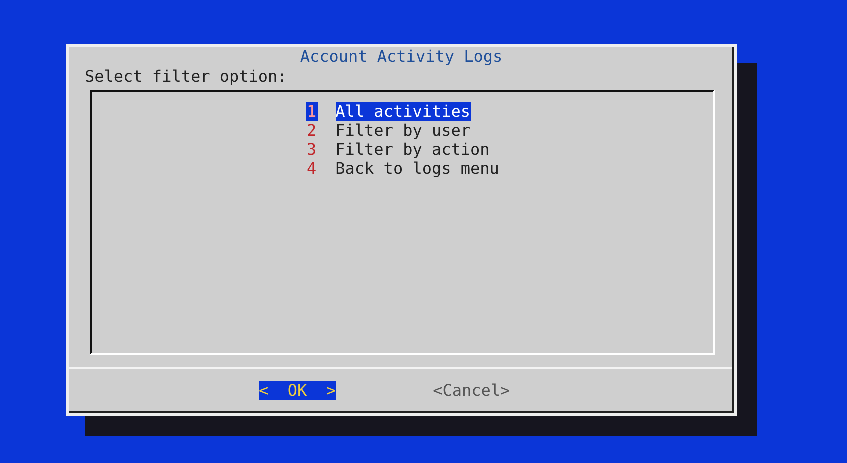  I want to click on menu-item-number: 4, so click(312, 168).